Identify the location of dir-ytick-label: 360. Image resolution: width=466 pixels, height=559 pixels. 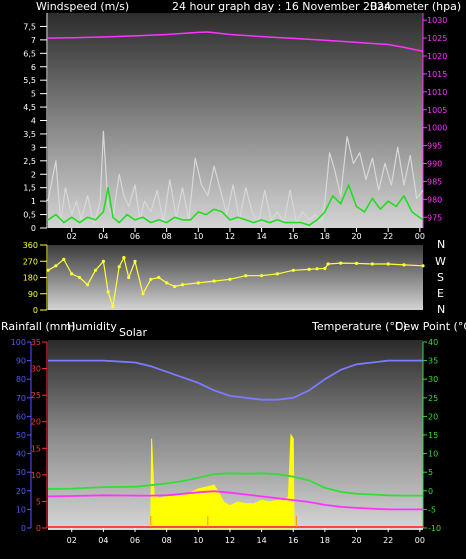
(30, 245).